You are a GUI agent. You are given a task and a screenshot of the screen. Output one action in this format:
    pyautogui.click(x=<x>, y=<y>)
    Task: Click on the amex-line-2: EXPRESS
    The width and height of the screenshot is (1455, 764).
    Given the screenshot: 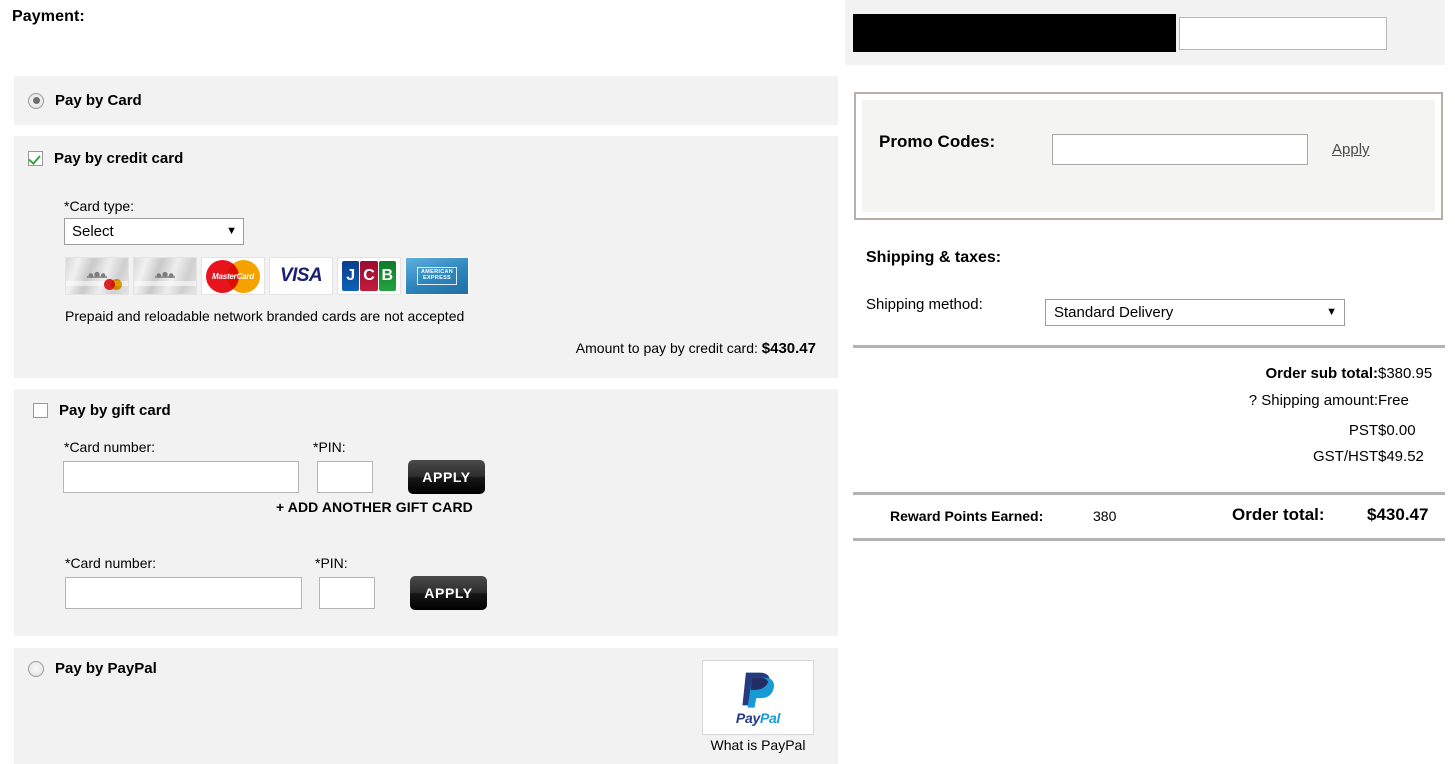 What is the action you would take?
    pyautogui.click(x=437, y=278)
    